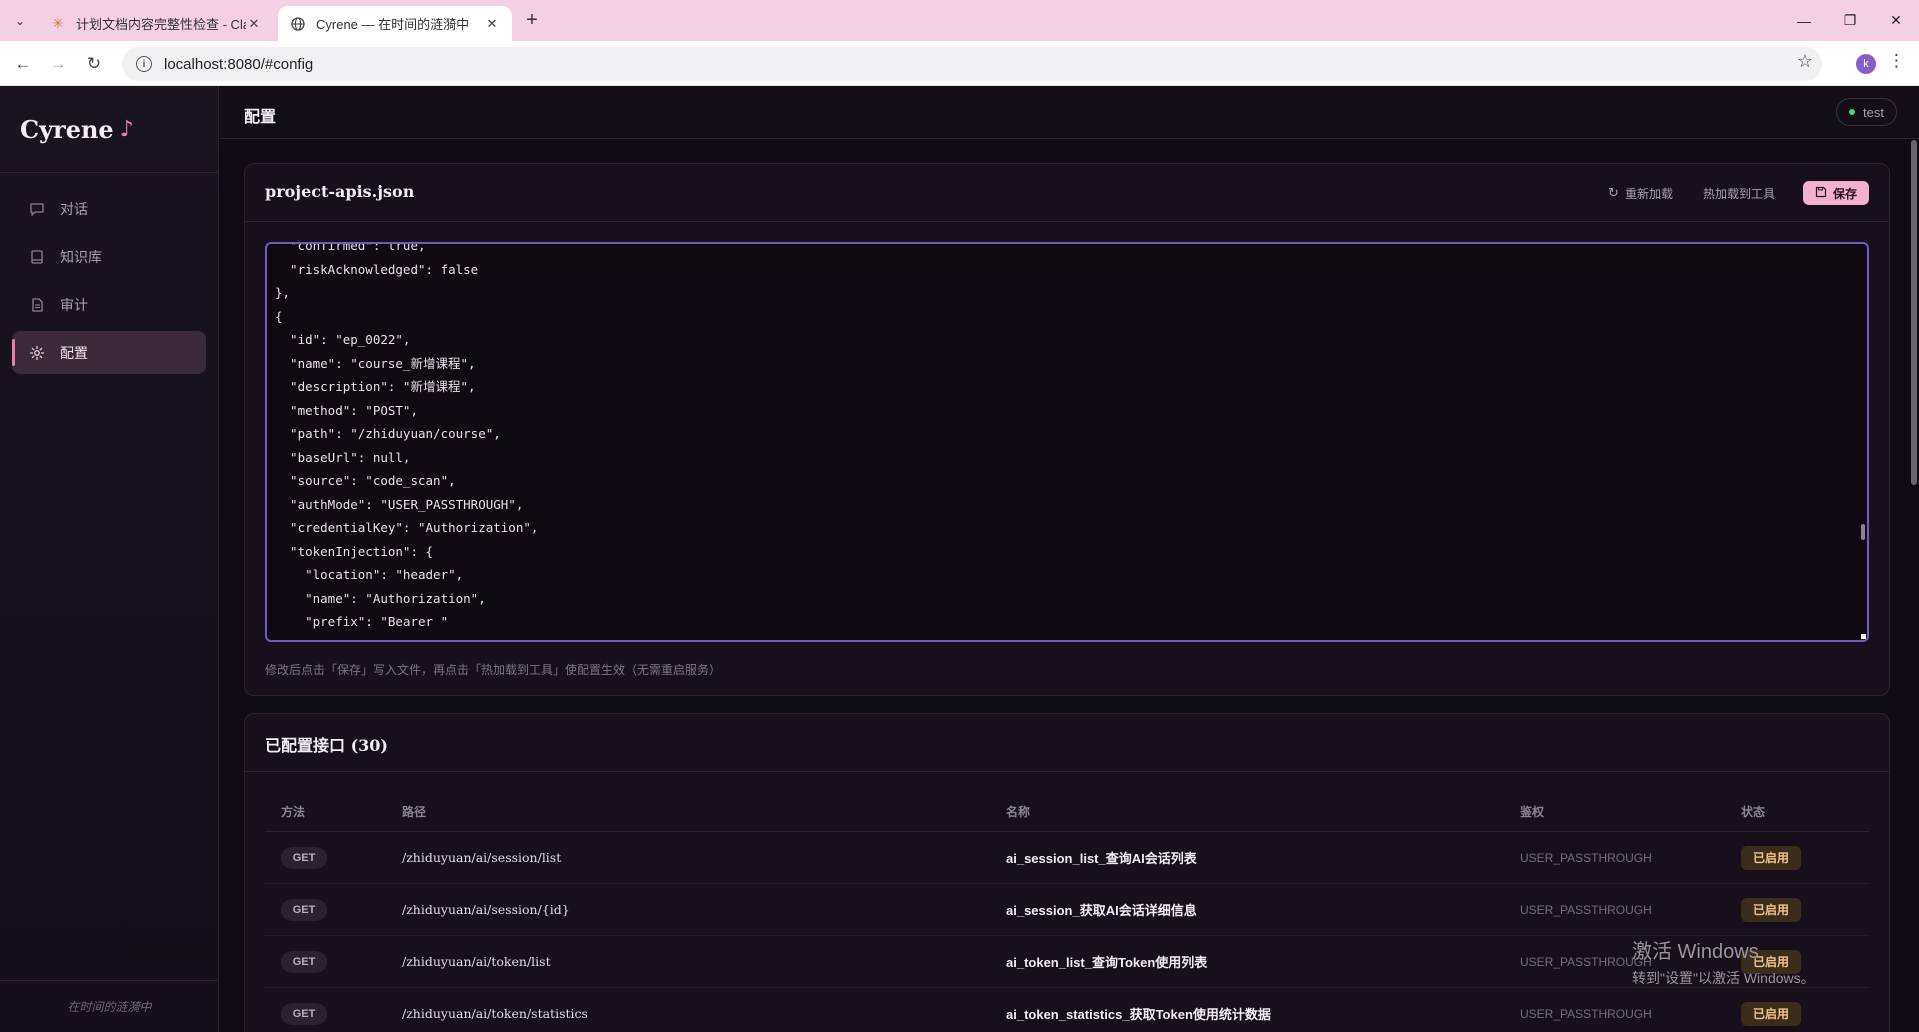 This screenshot has height=1032, width=1919. What do you see at coordinates (1138, 1014) in the screenshot?
I see `endpoint-name: ai_token_statistics_获取Token使用统计数据` at bounding box center [1138, 1014].